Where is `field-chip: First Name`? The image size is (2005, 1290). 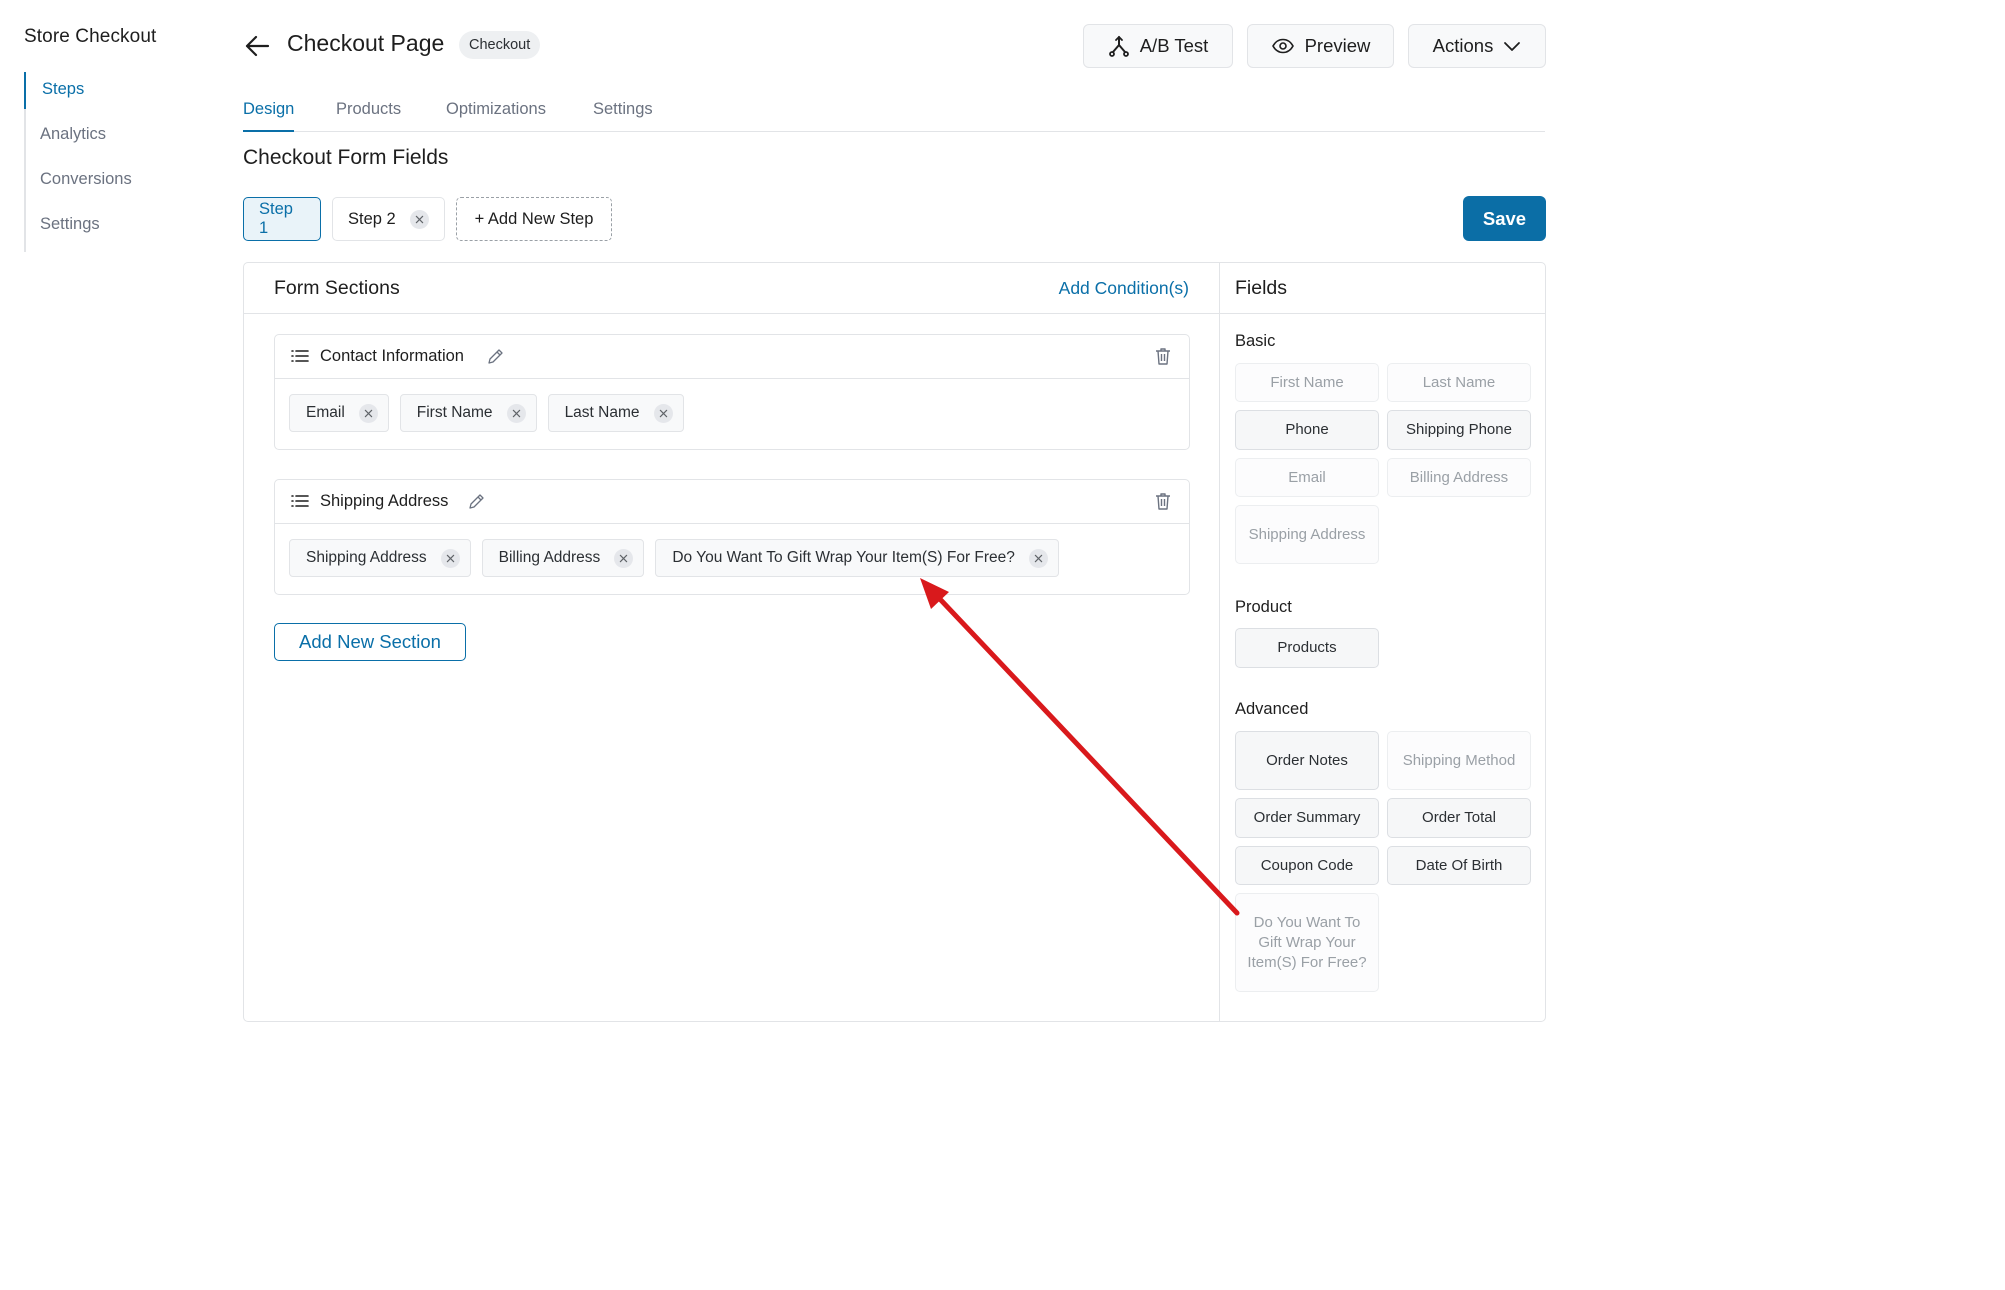
field-chip: First Name is located at coordinates (468, 413).